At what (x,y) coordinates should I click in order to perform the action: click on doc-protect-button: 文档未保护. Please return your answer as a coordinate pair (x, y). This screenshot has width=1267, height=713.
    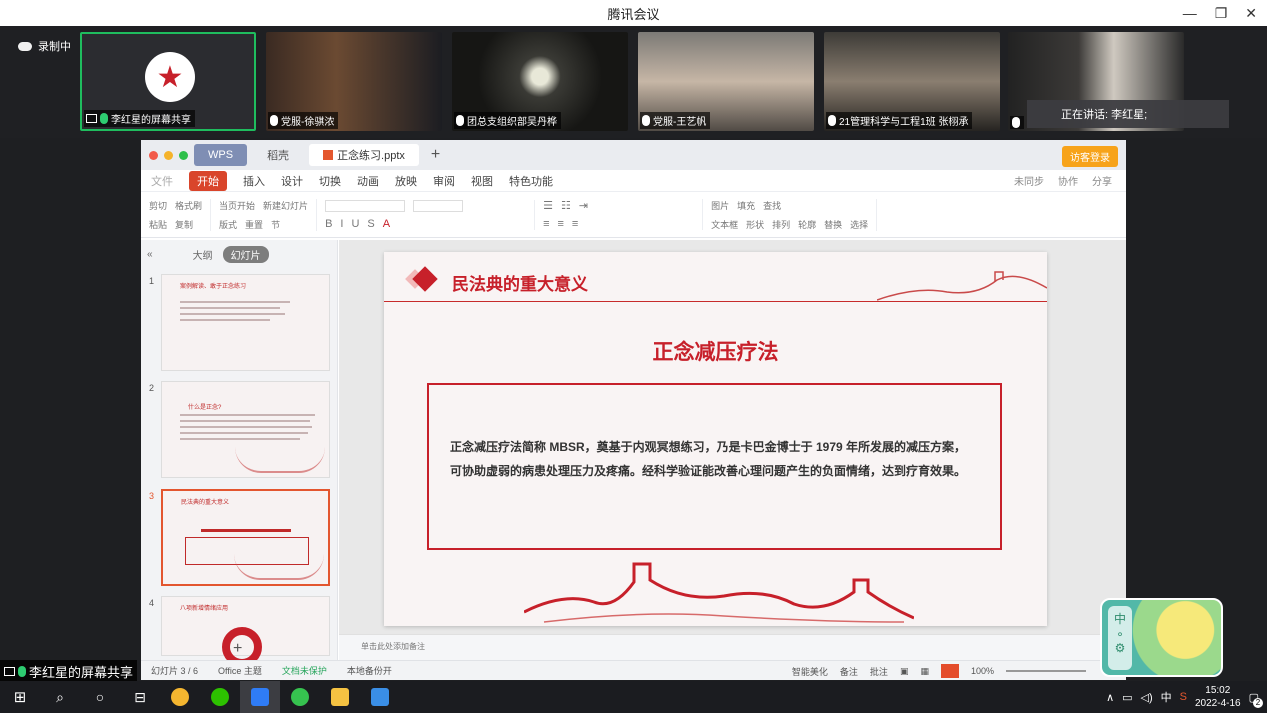
    Looking at the image, I should click on (304, 670).